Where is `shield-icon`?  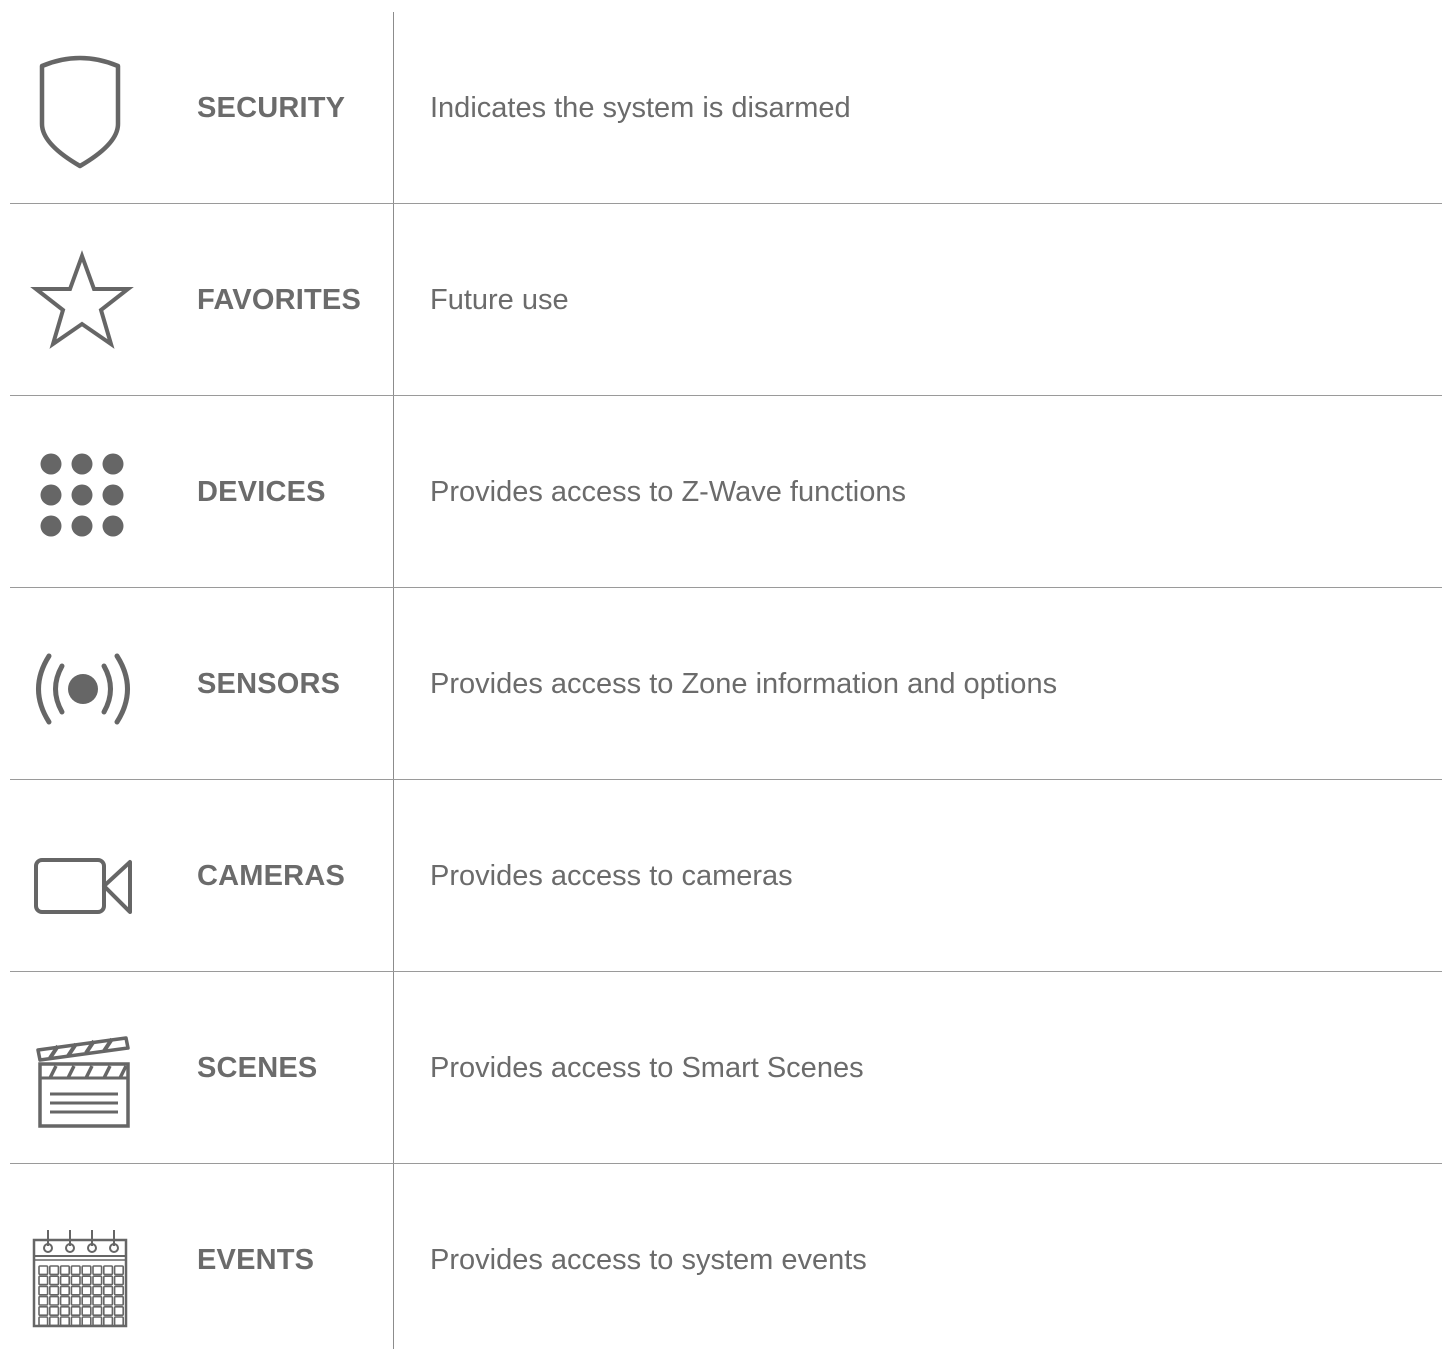 shield-icon is located at coordinates (82, 114).